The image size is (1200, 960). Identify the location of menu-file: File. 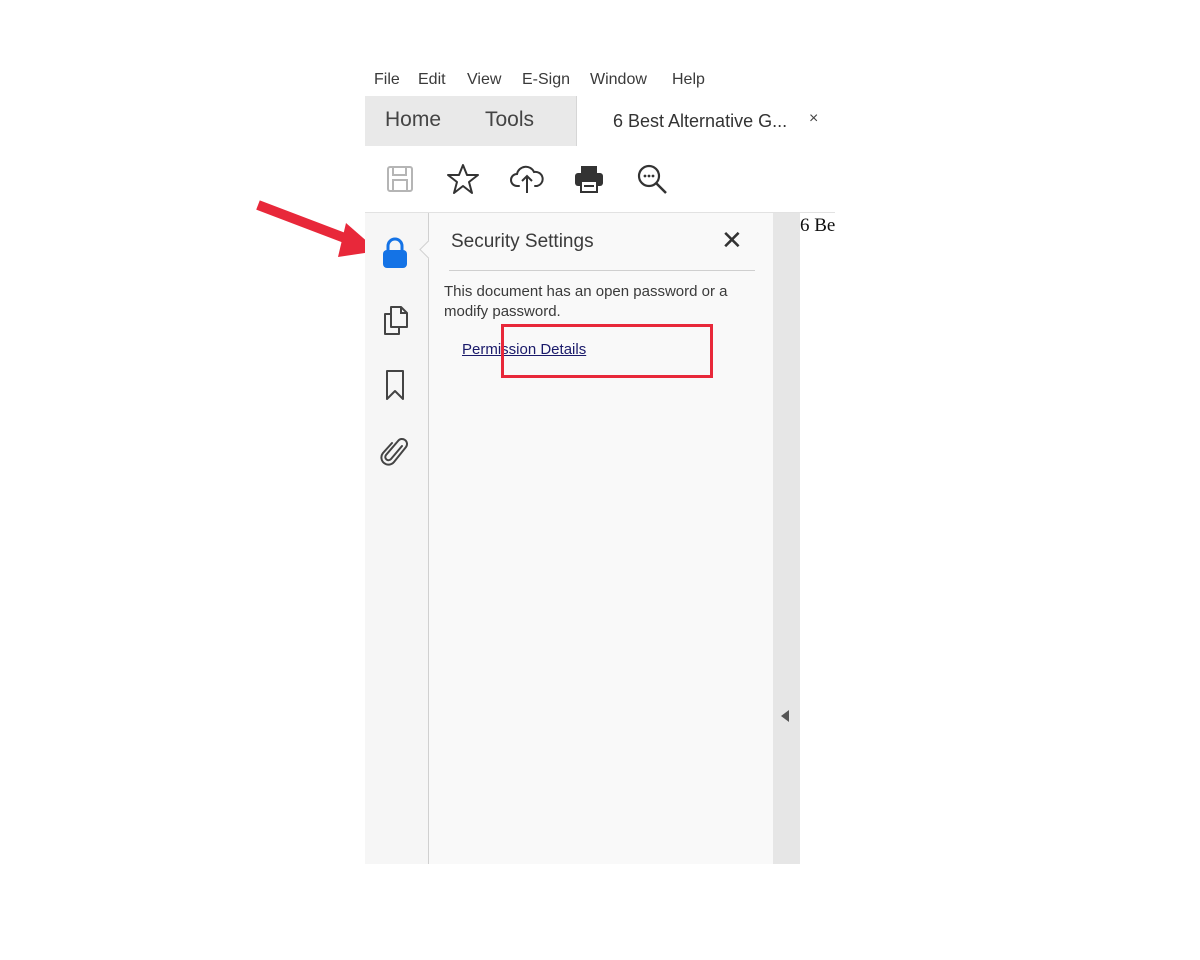
(387, 80).